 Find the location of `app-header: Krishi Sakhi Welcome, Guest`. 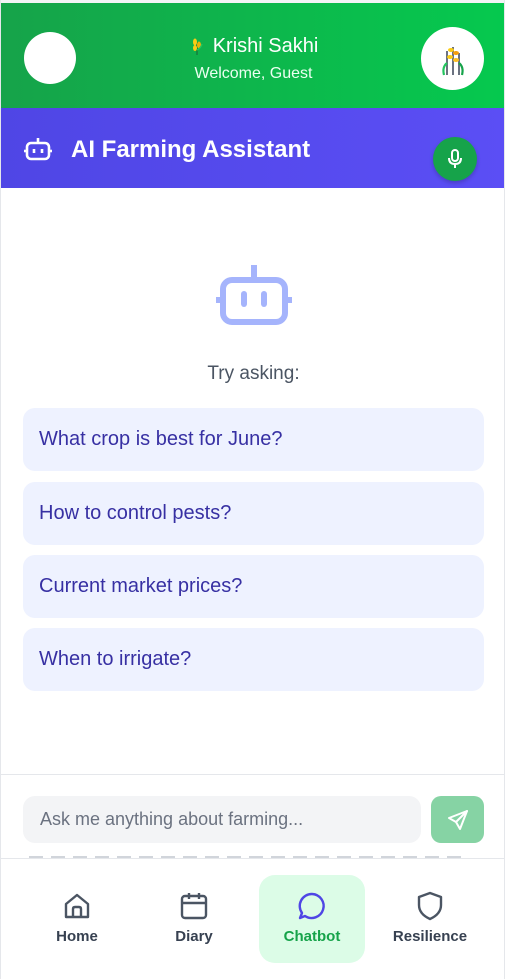

app-header: Krishi Sakhi Welcome, Guest is located at coordinates (252, 55).